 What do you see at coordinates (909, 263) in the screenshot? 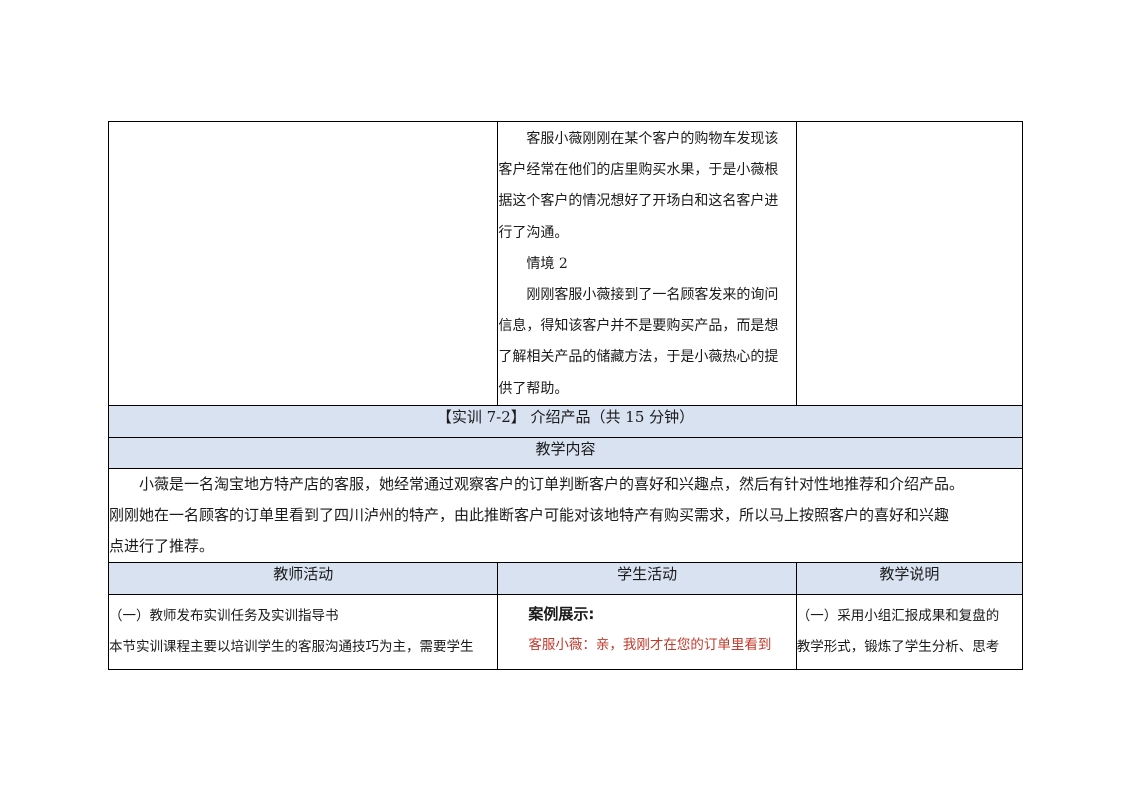
I see `empty-right-cell` at bounding box center [909, 263].